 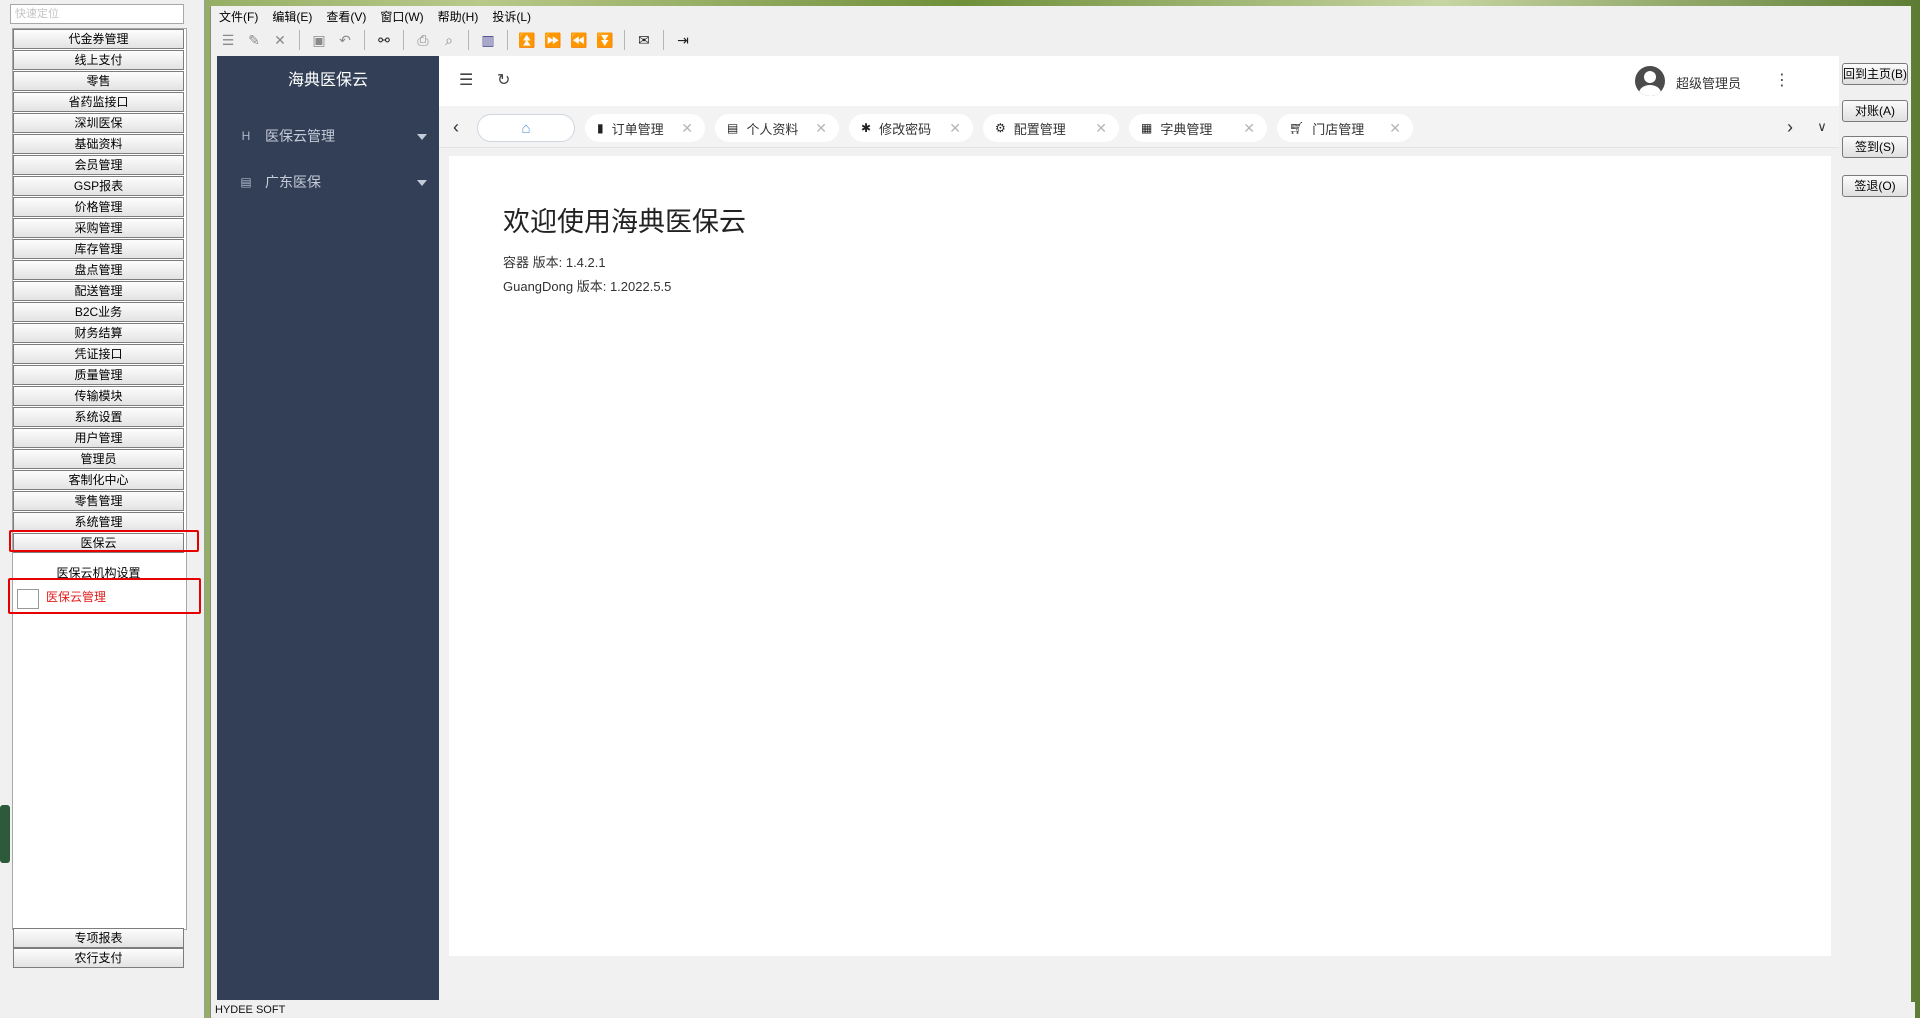 What do you see at coordinates (328, 182) in the screenshot?
I see `side-menu-guangdong-yibao: ▤ 广东医保` at bounding box center [328, 182].